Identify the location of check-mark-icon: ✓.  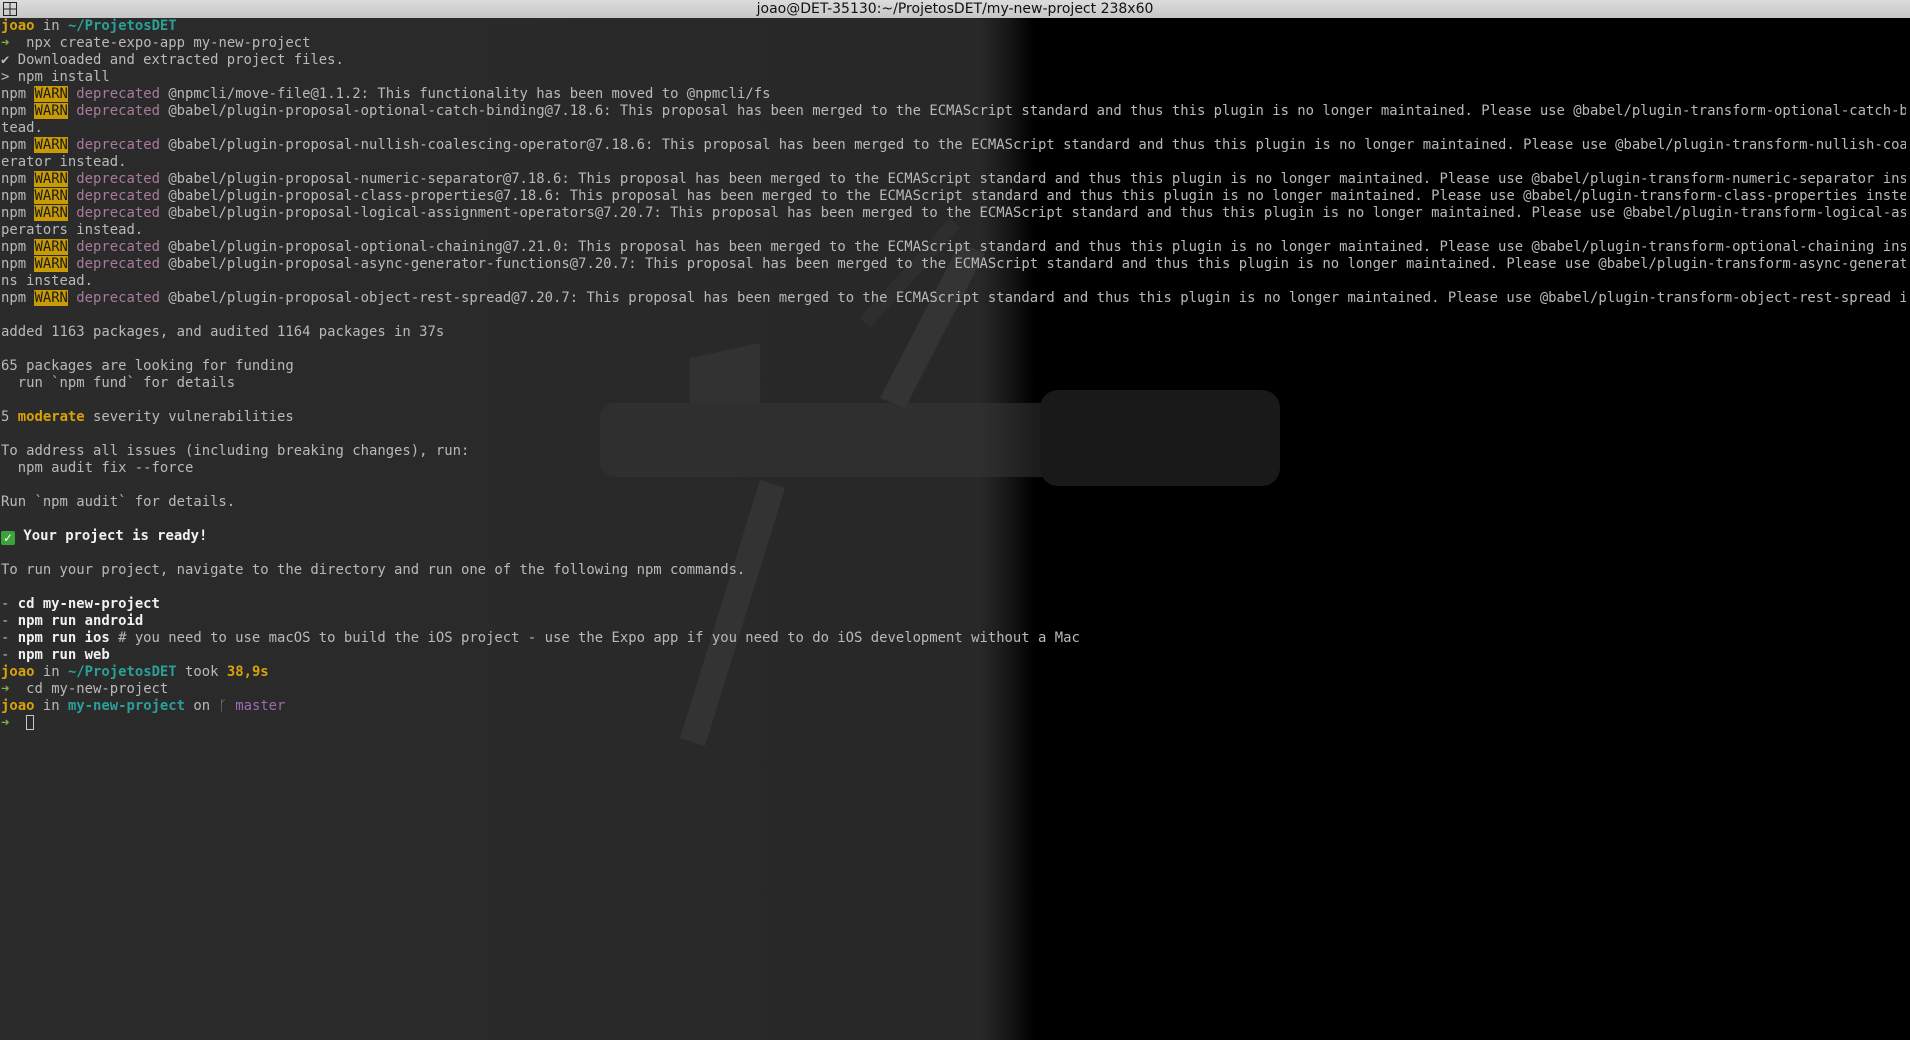
(8, 538).